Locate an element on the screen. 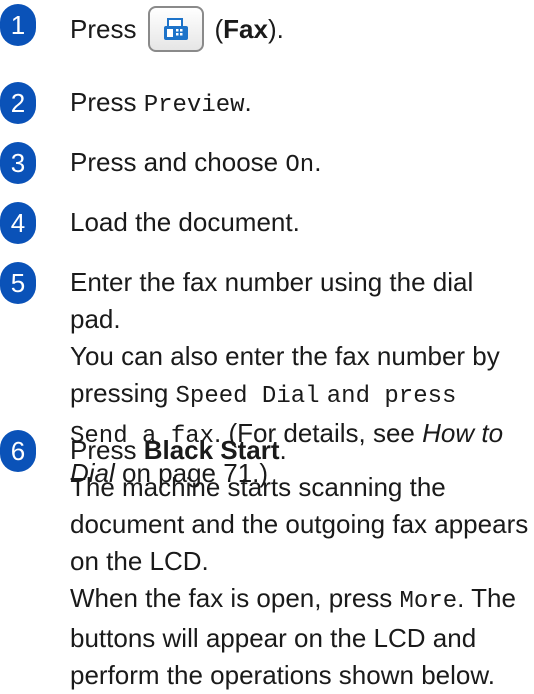  lcd-connector-text: and press is located at coordinates (391, 396).